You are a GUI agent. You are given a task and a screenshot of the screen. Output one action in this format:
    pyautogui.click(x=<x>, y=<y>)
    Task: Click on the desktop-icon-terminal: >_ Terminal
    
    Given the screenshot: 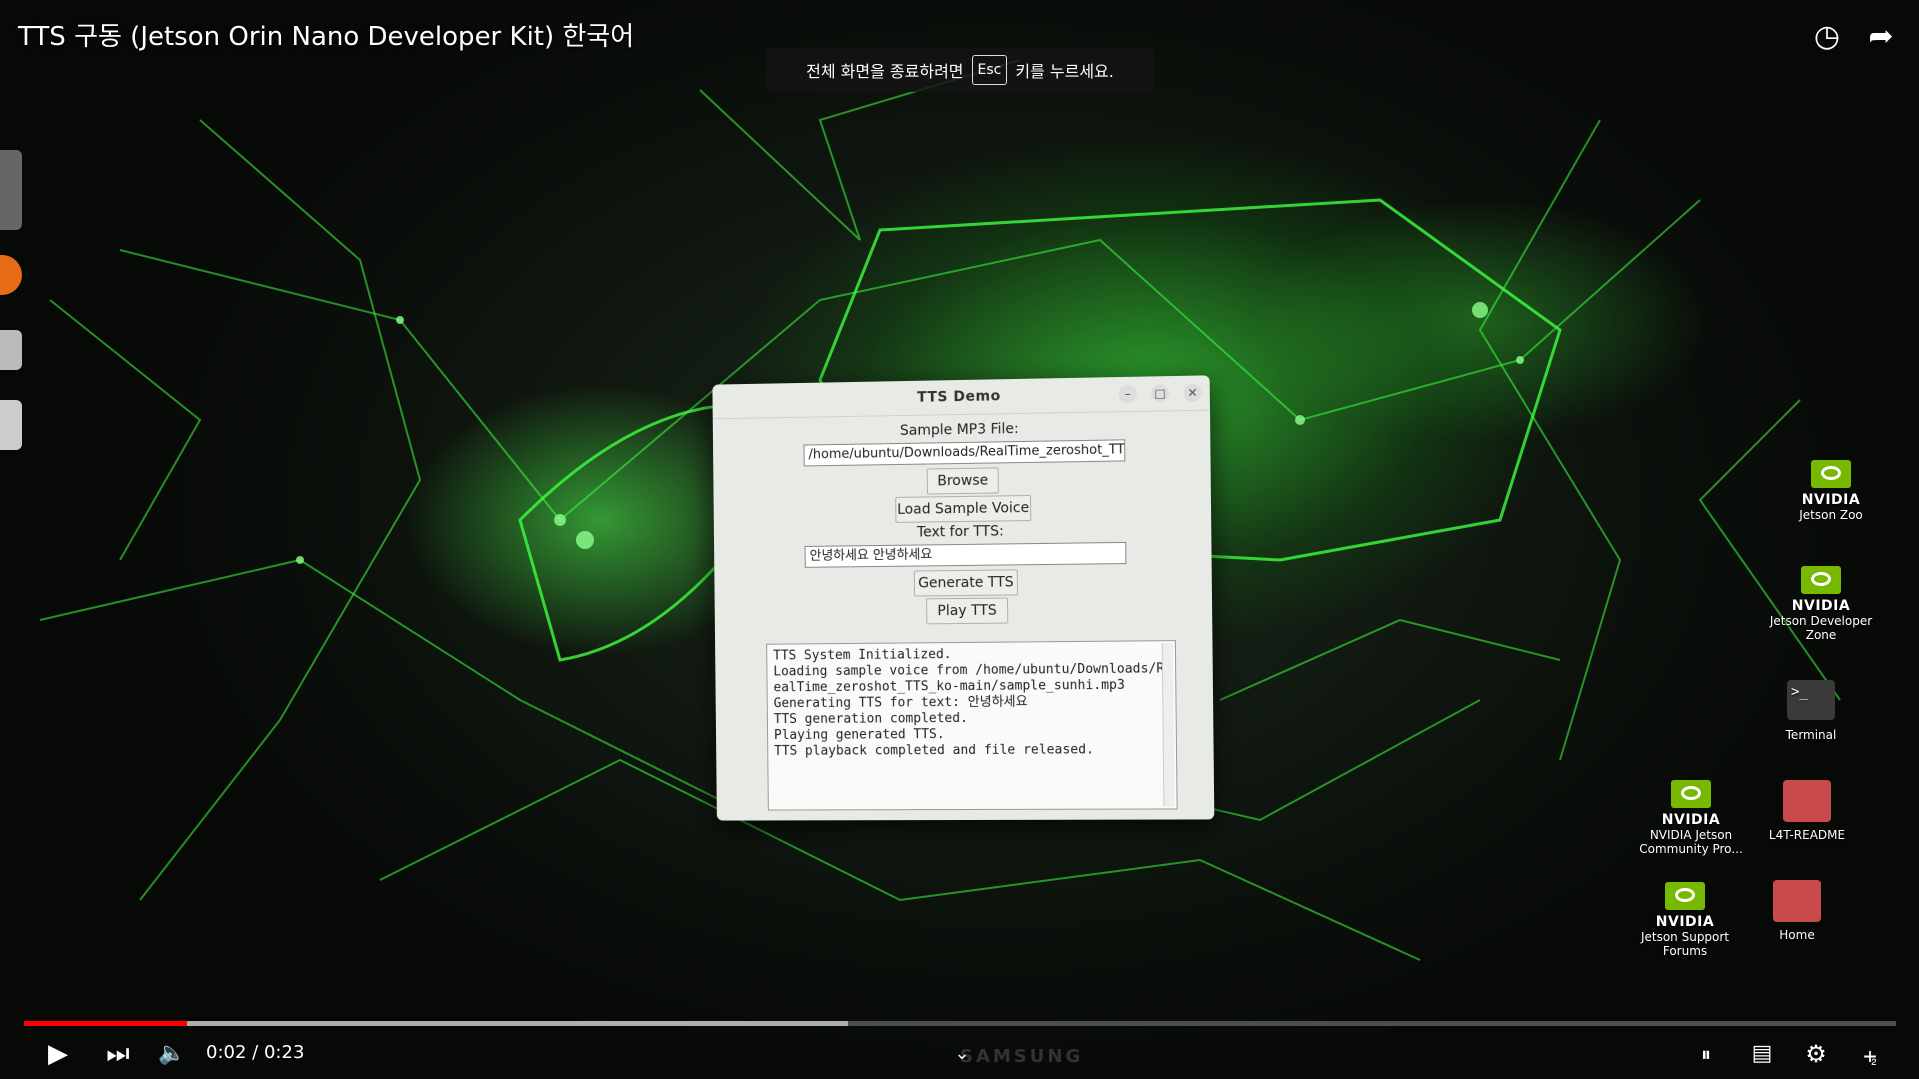 What is the action you would take?
    pyautogui.click(x=1811, y=711)
    